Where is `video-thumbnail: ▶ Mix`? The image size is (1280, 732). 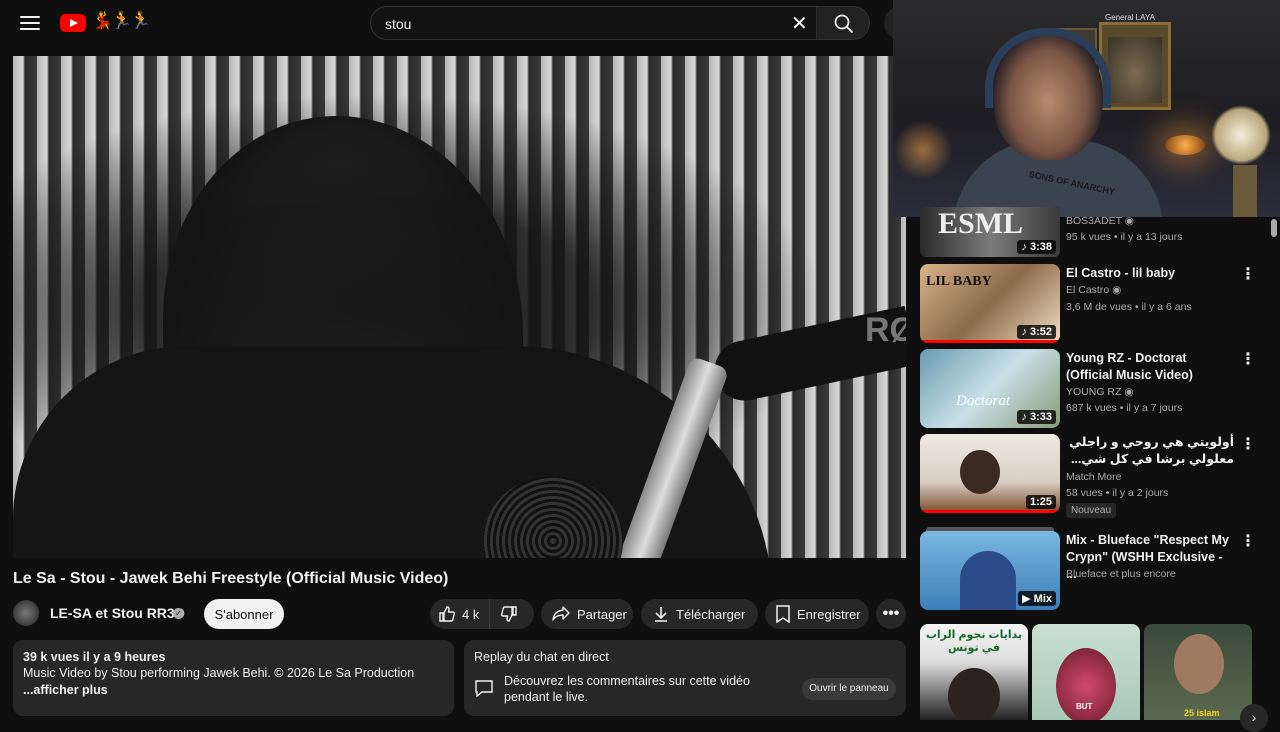 video-thumbnail: ▶ Mix is located at coordinates (990, 570).